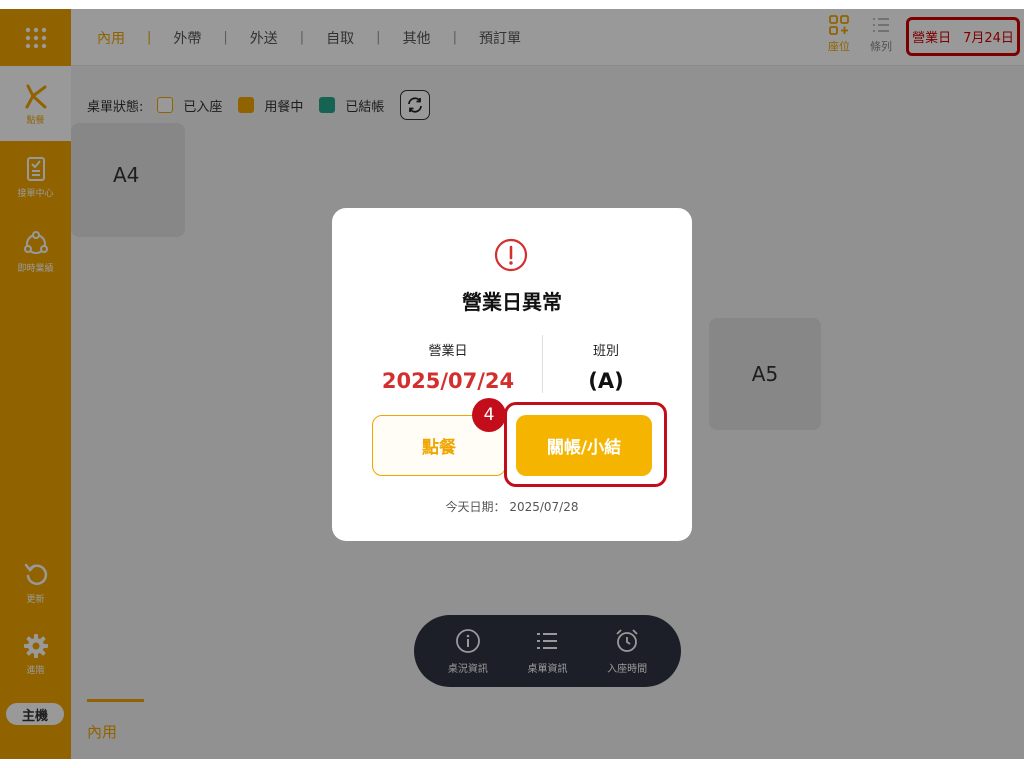 This screenshot has width=1024, height=768. Describe the element at coordinates (448, 366) in the screenshot. I see `business-day-block: 營業日 2025/07/24` at that location.